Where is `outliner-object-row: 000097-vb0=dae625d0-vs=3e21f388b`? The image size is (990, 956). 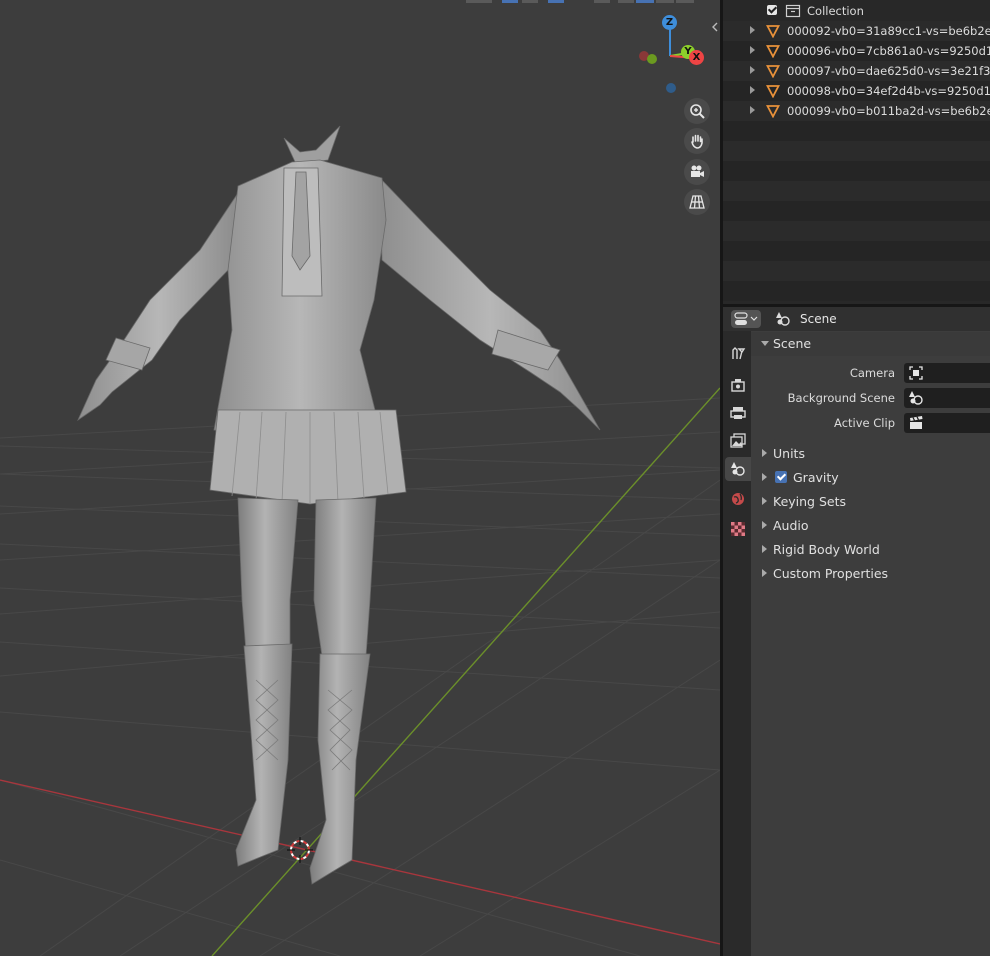
outliner-object-row: 000097-vb0=dae625d0-vs=3e21f388b is located at coordinates (856, 71).